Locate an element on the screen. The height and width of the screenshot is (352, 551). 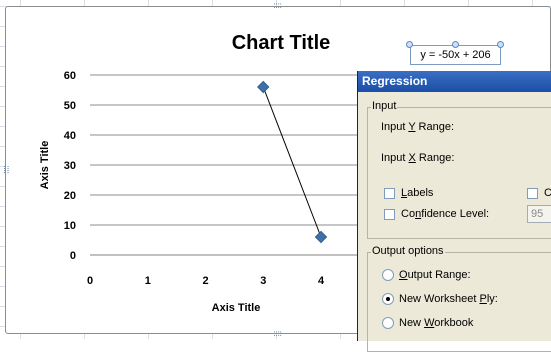
series-group is located at coordinates (292, 162).